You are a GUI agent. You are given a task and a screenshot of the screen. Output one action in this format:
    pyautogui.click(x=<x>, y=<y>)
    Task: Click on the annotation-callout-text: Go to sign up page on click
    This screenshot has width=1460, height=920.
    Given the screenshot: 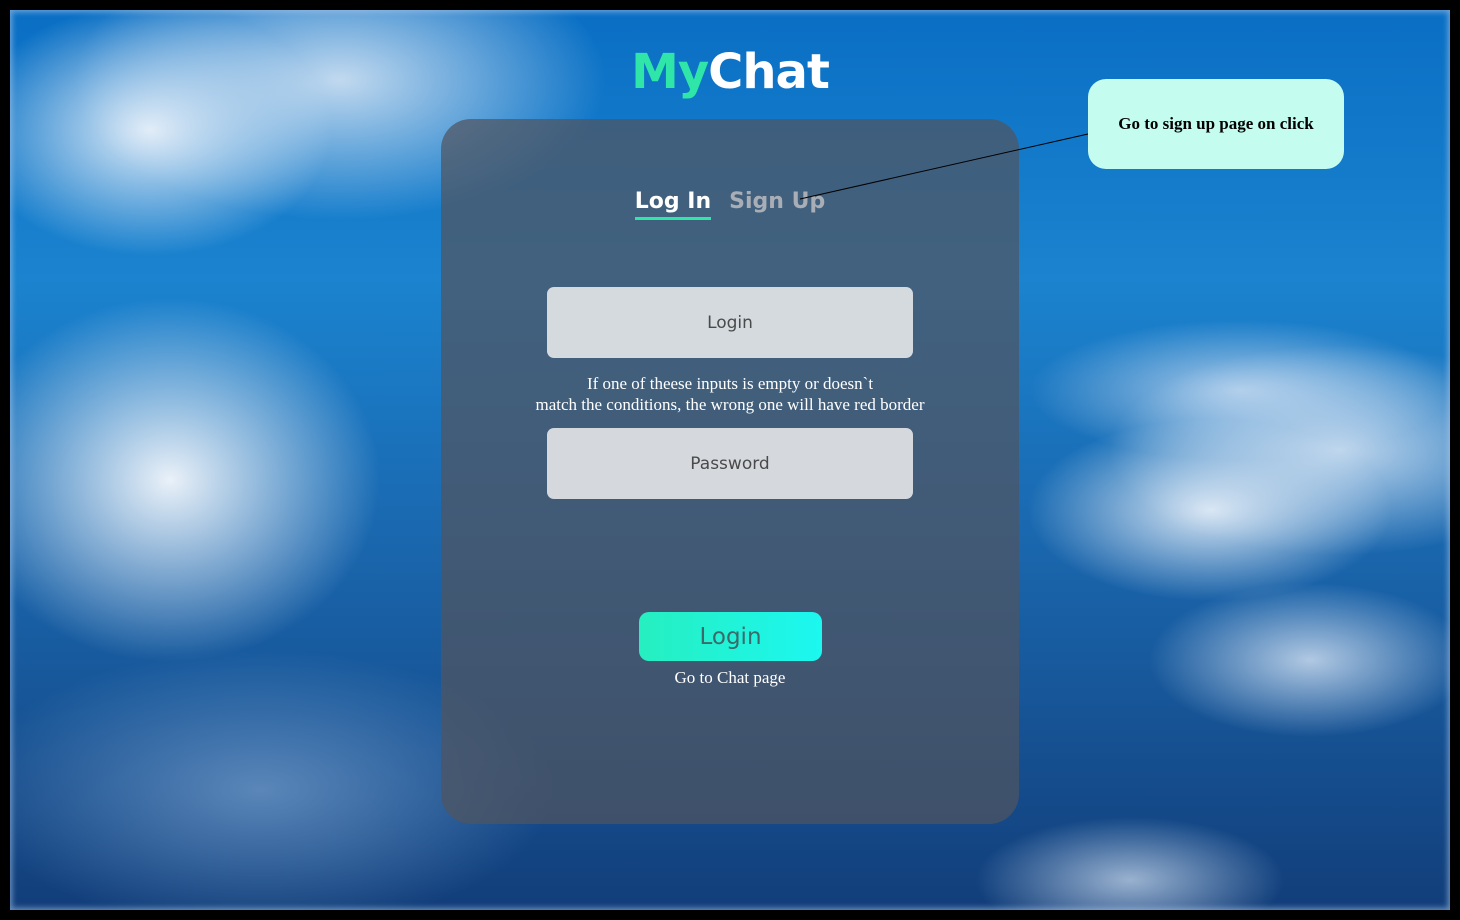 What is the action you would take?
    pyautogui.click(x=1216, y=123)
    